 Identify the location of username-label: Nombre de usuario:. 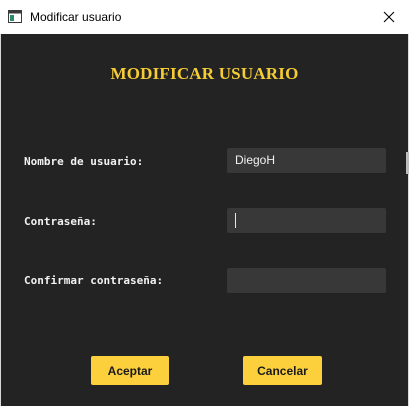
(84, 161).